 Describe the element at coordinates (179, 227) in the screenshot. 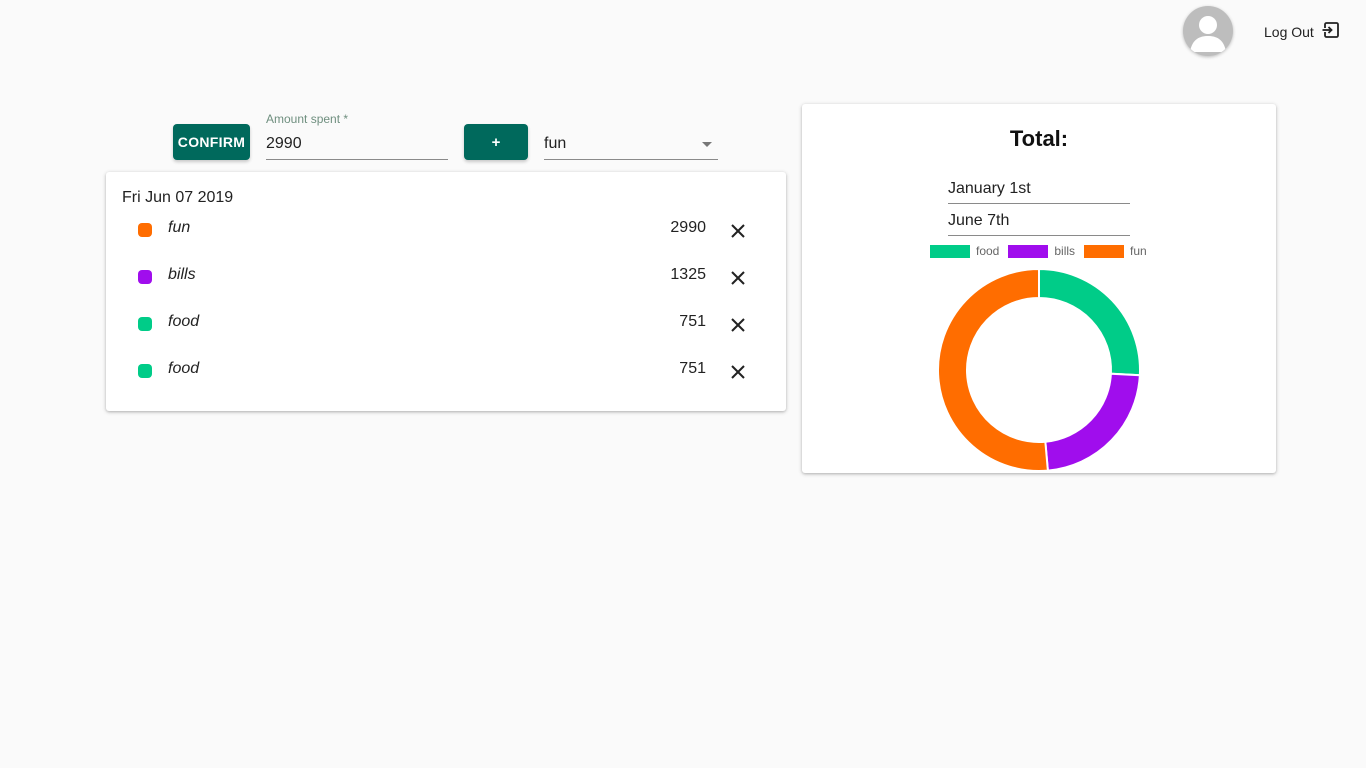

I see `entry-category: fun` at that location.